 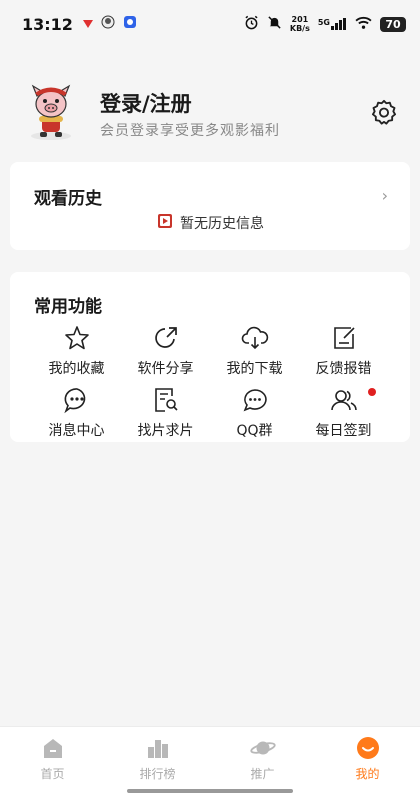 I want to click on login-subtitle: 会员登录享受更多观影福利, so click(x=190, y=131).